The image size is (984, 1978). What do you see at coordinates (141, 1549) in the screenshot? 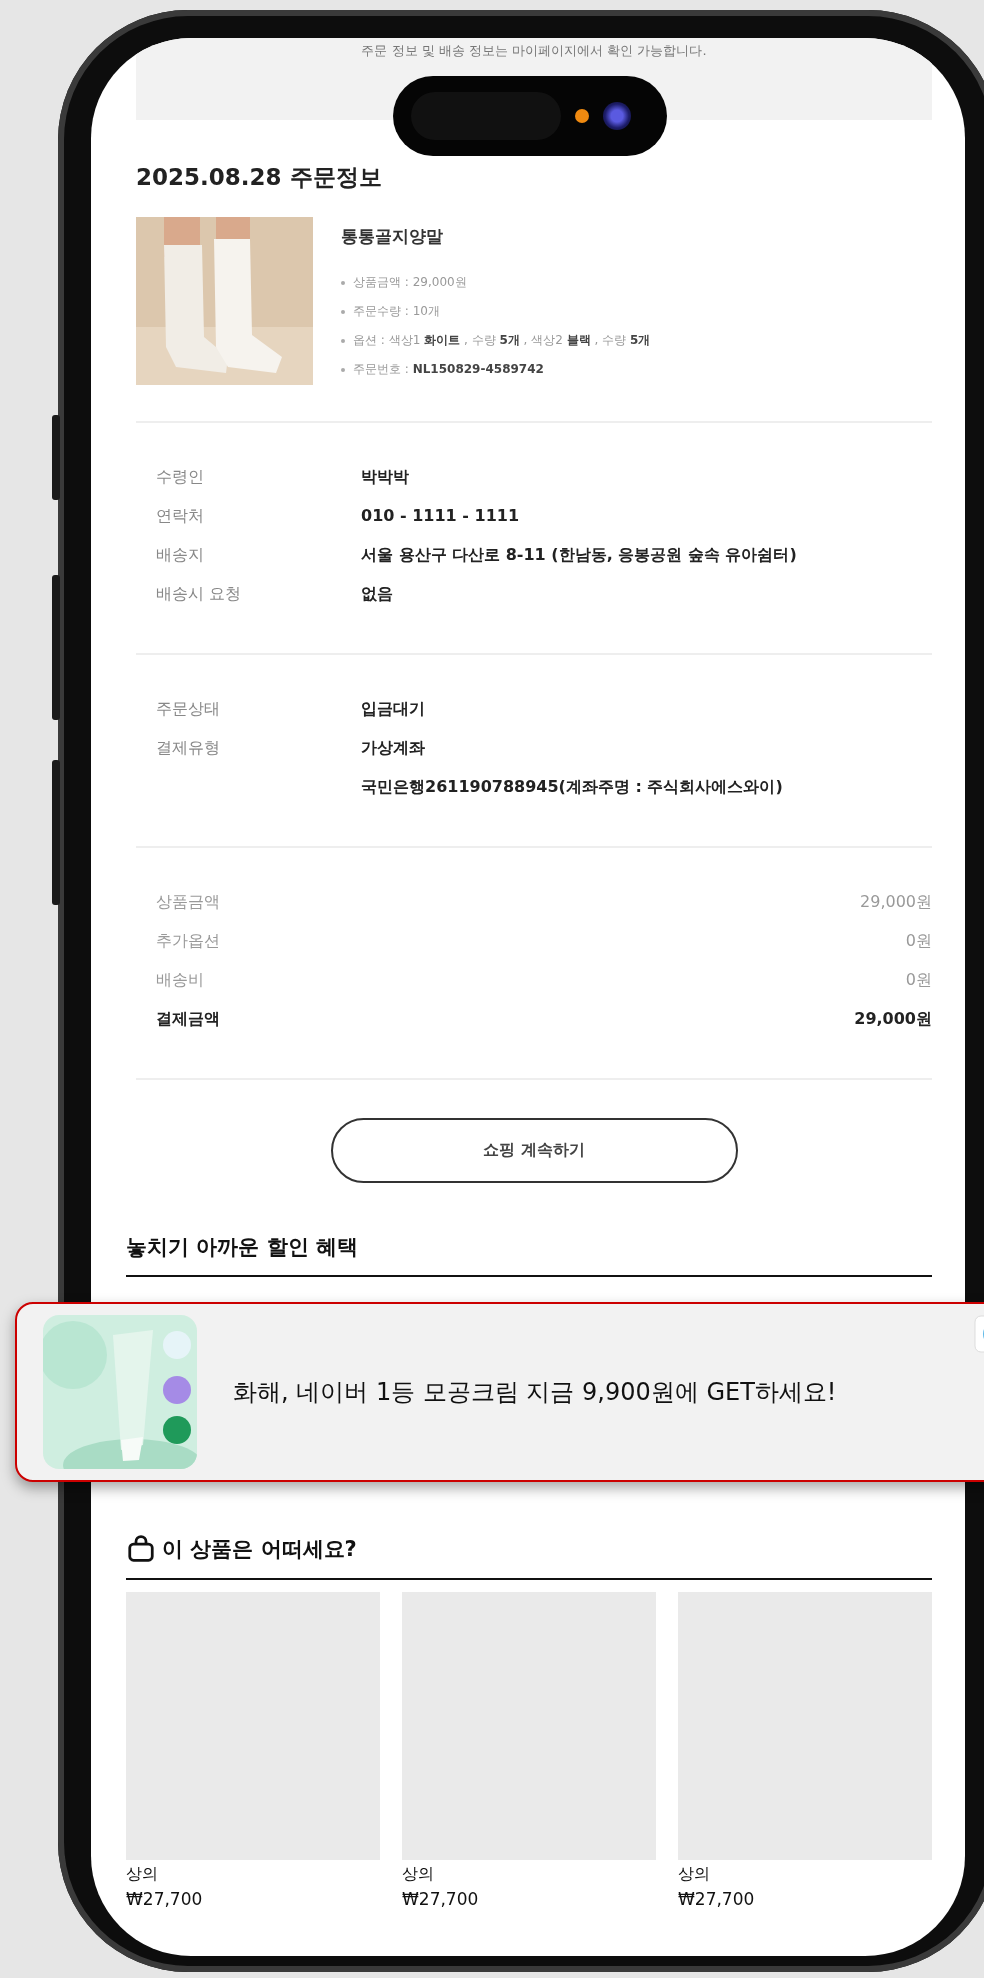
I see `shopping-bag-icon` at bounding box center [141, 1549].